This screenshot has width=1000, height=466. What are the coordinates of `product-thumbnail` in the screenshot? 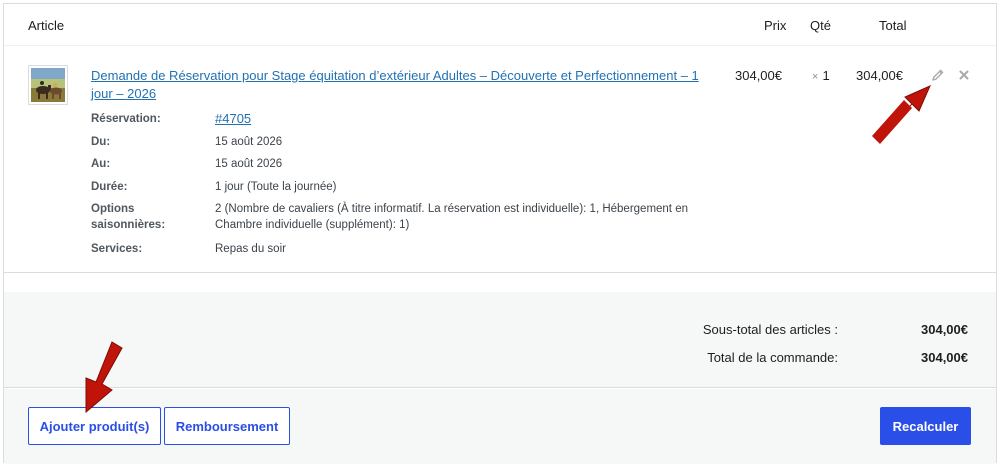 It's located at (48, 85).